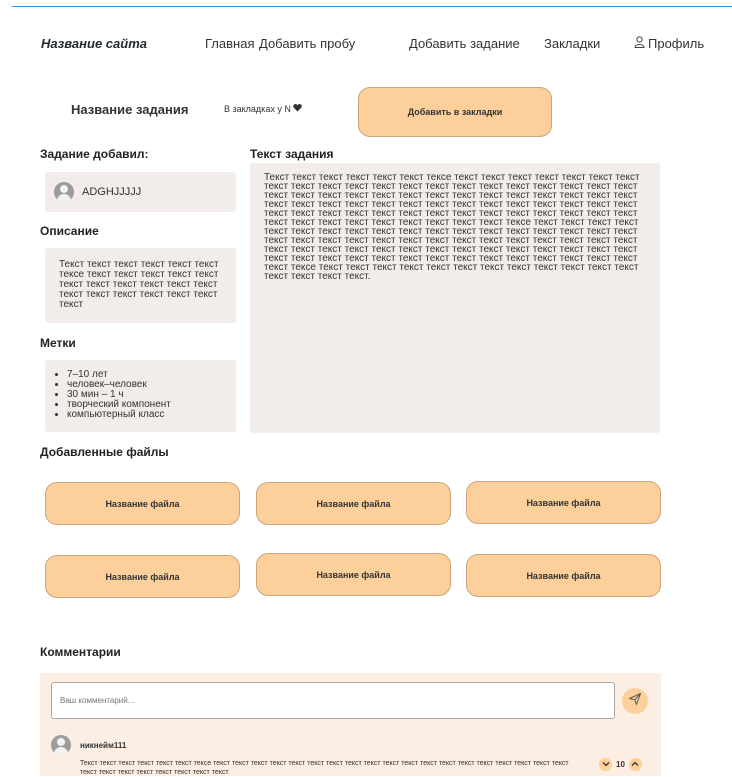 This screenshot has height=777, width=732. I want to click on comment-nickname: никнейм111, so click(103, 745).